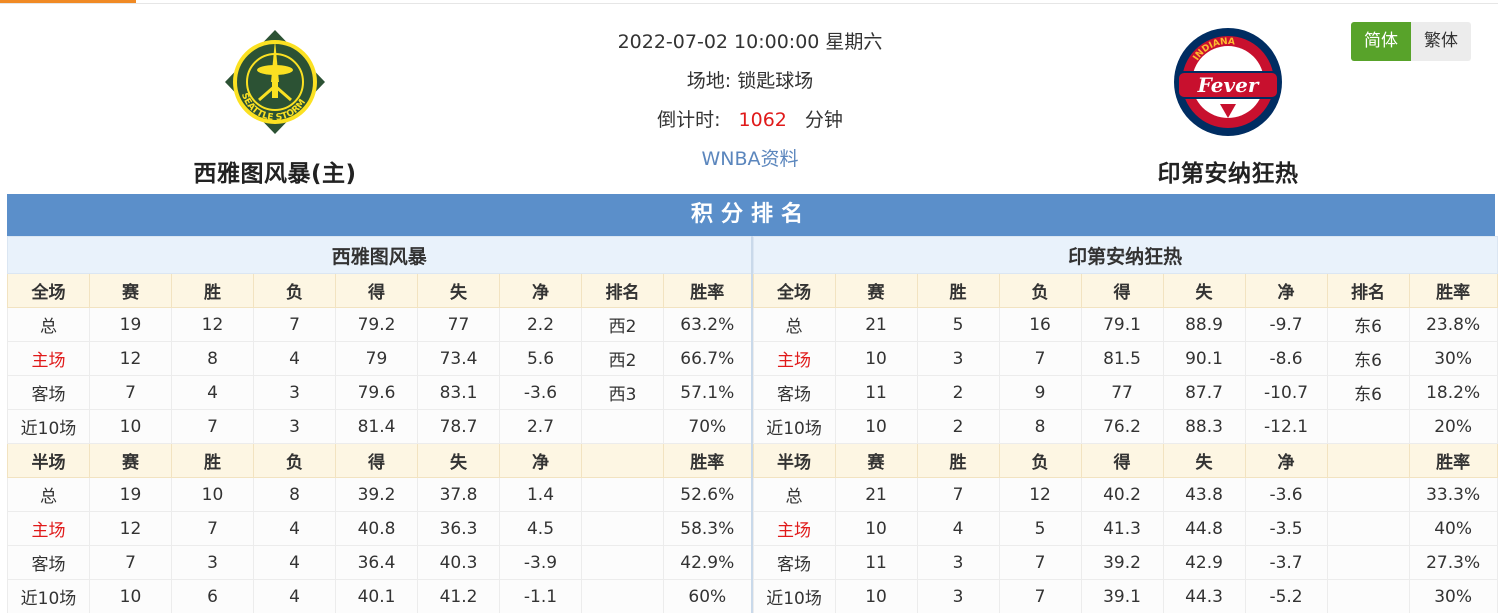 This screenshot has width=1498, height=613. Describe the element at coordinates (380, 460) in the screenshot. I see `half-header-row: 半场赛胜负得失净 胜率` at that location.